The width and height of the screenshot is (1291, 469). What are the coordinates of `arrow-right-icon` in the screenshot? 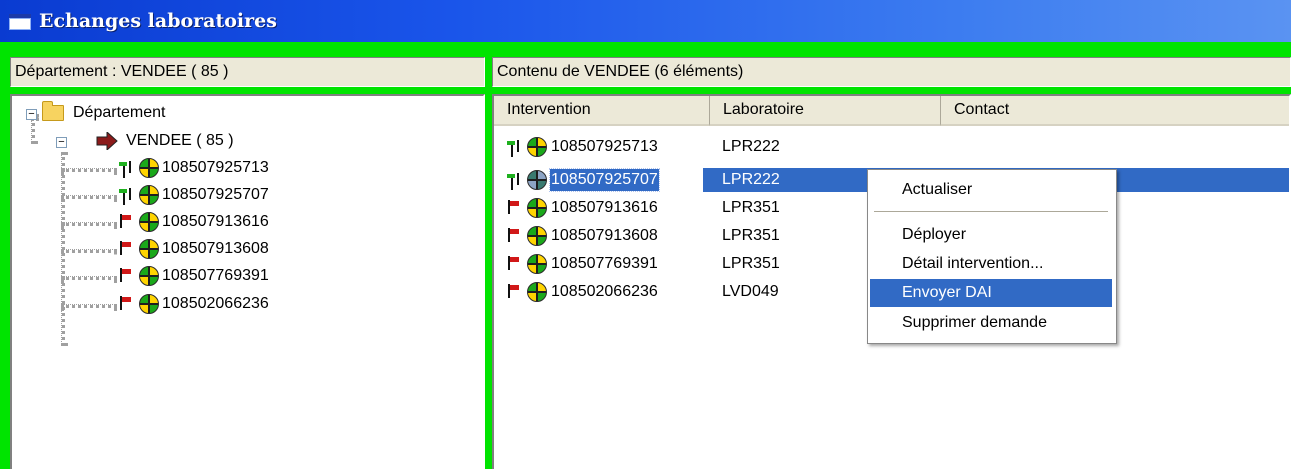 It's located at (107, 141).